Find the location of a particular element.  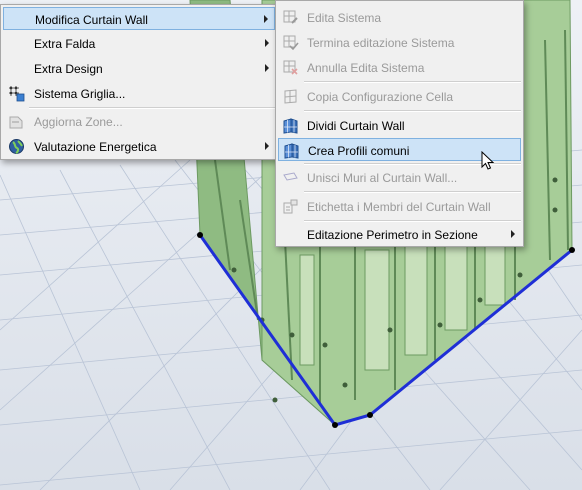

submenu-item-termina-editazione: Termina editazione Sistema is located at coordinates (399, 42).